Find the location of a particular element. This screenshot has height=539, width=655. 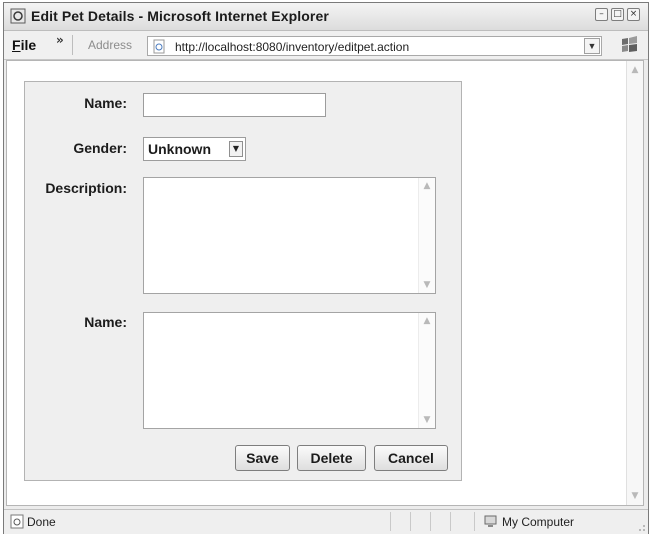

page-icon is located at coordinates (159, 46).